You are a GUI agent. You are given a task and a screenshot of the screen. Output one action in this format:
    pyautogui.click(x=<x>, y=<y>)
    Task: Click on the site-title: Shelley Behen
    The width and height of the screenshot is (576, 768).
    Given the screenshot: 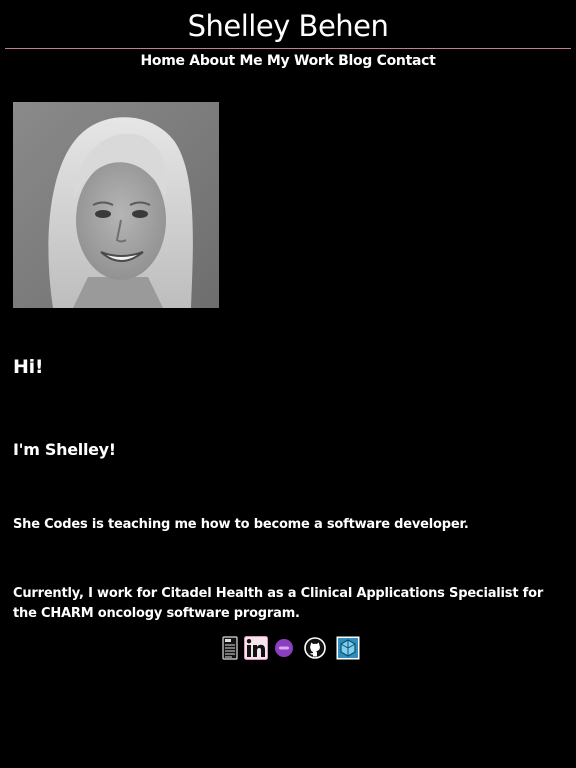 What is the action you would take?
    pyautogui.click(x=288, y=26)
    